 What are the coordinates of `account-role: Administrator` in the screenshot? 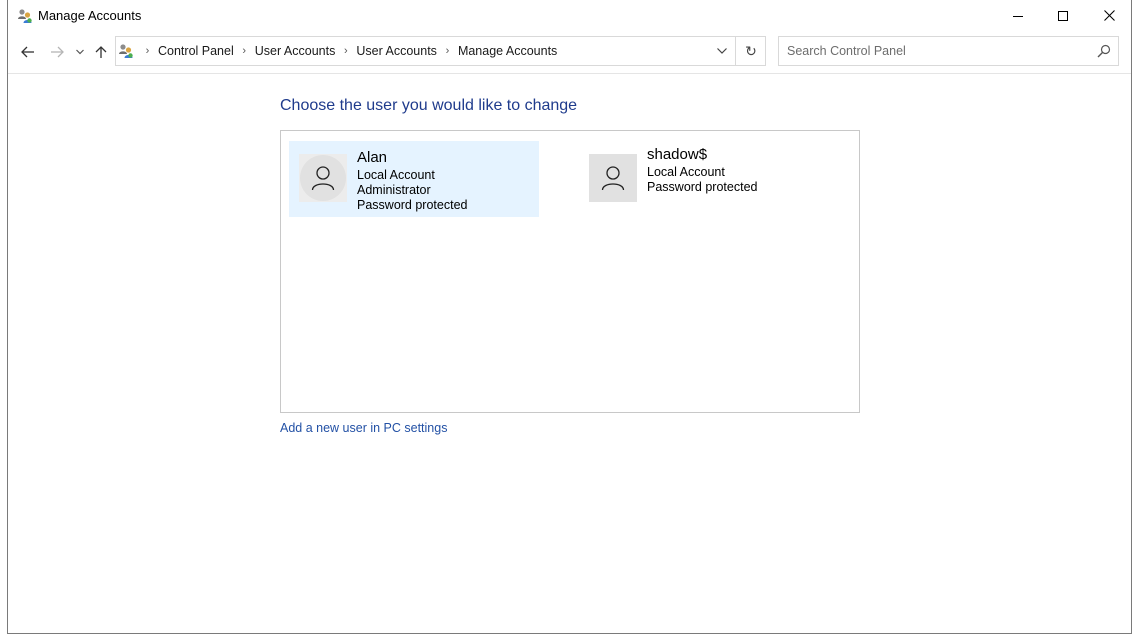 It's located at (394, 190).